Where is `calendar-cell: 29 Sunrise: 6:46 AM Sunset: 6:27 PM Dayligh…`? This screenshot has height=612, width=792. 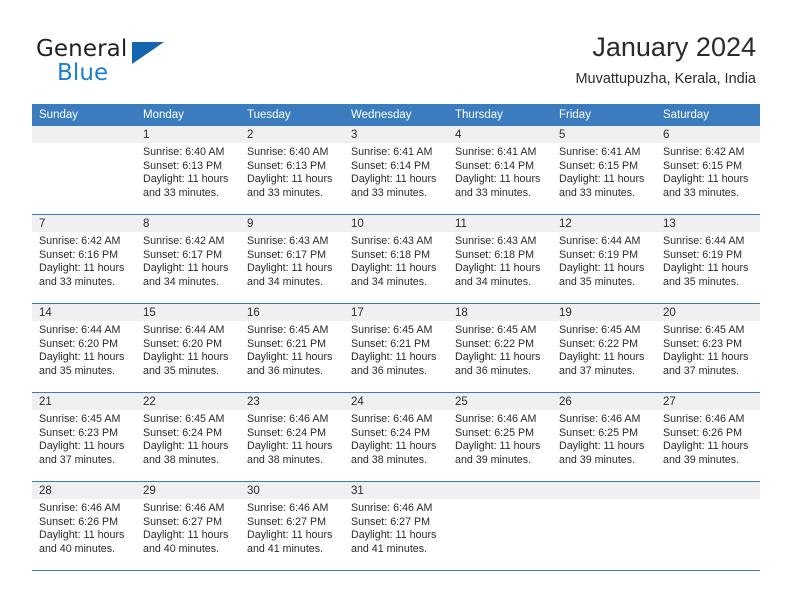
calendar-cell: 29 Sunrise: 6:46 AM Sunset: 6:27 PM Dayligh… is located at coordinates (188, 526).